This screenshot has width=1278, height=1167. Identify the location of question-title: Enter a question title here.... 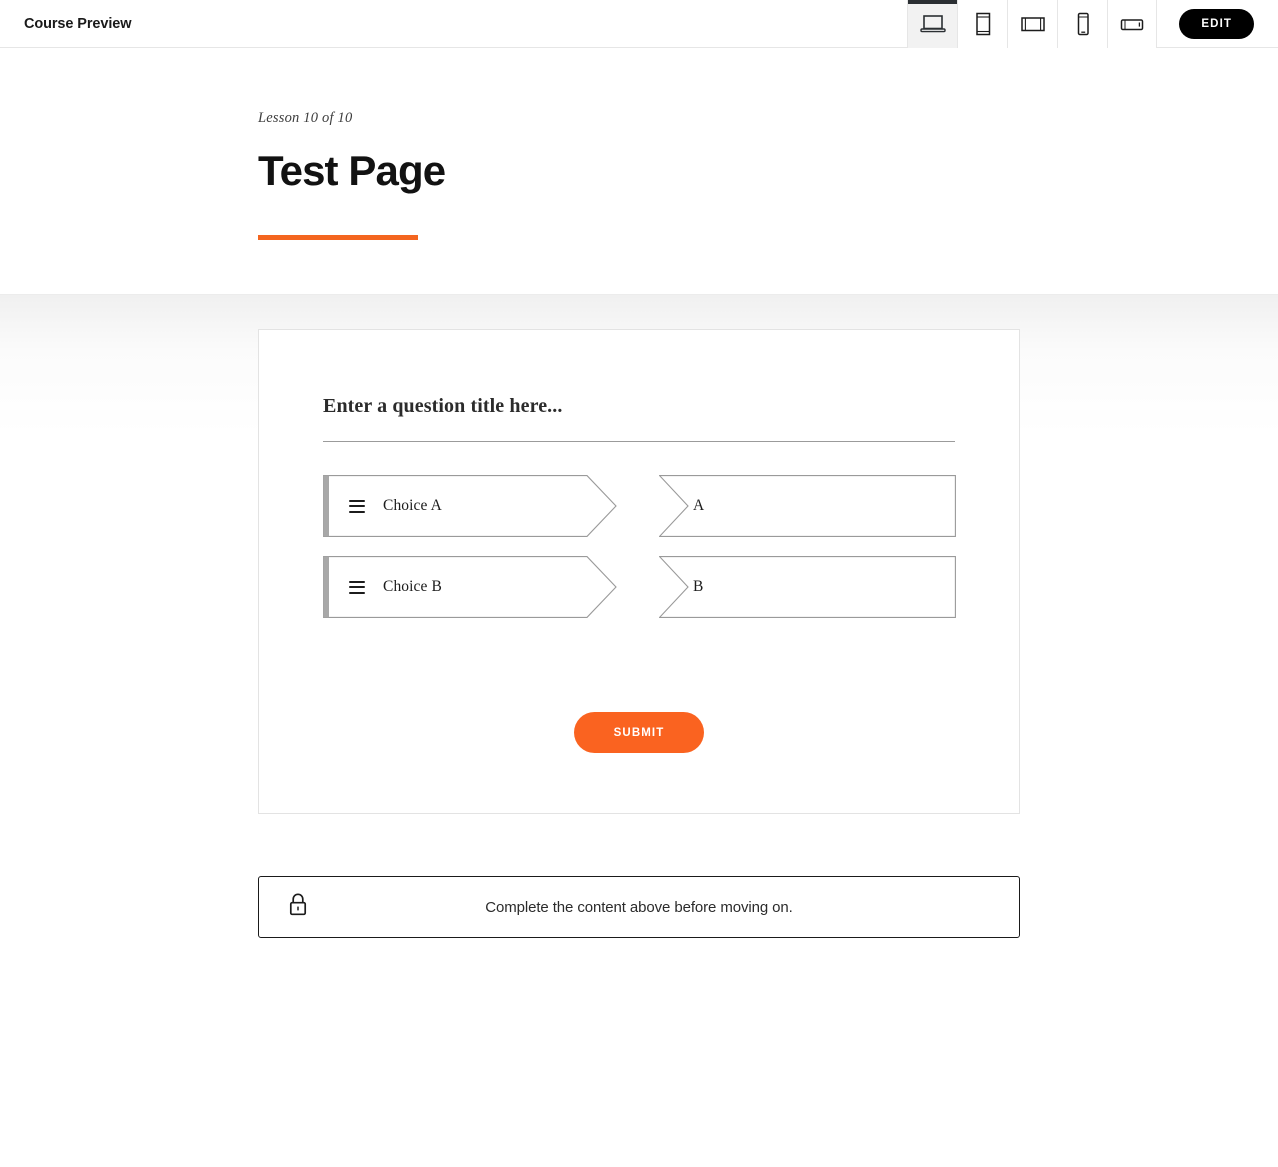
(443, 406).